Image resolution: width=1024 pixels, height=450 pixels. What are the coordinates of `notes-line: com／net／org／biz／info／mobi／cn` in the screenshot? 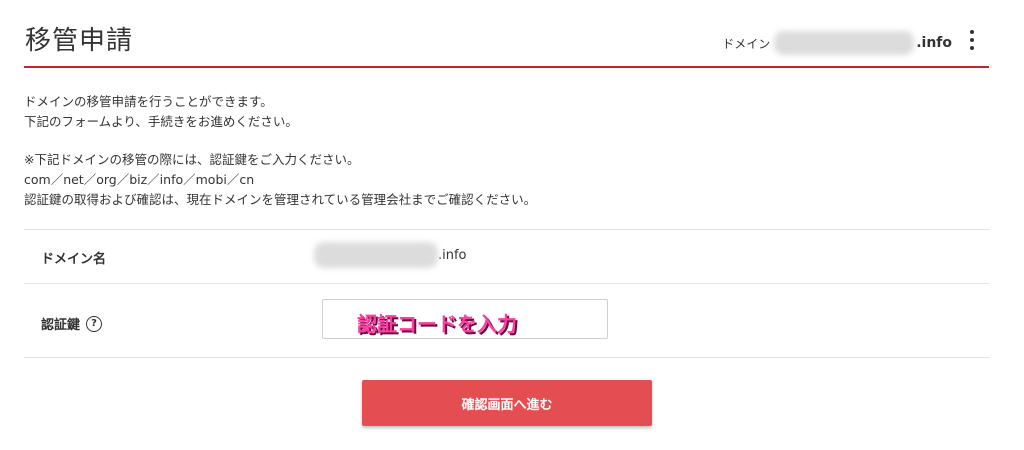 It's located at (139, 179).